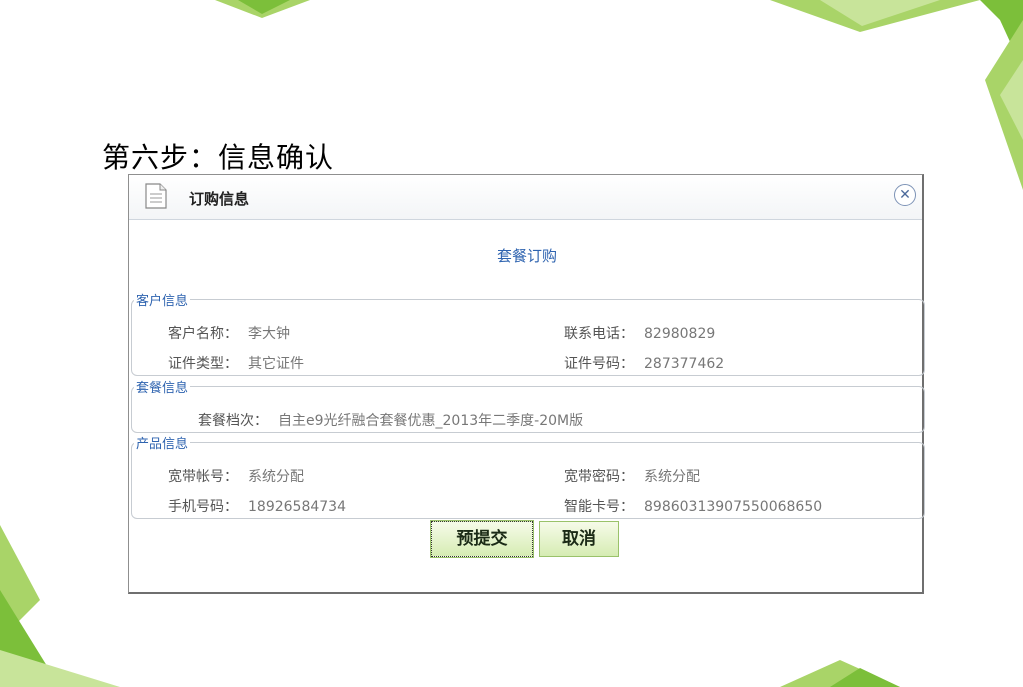 The image size is (1023, 687). What do you see at coordinates (218, 157) in the screenshot?
I see `page-title: 第六步：信息确认` at bounding box center [218, 157].